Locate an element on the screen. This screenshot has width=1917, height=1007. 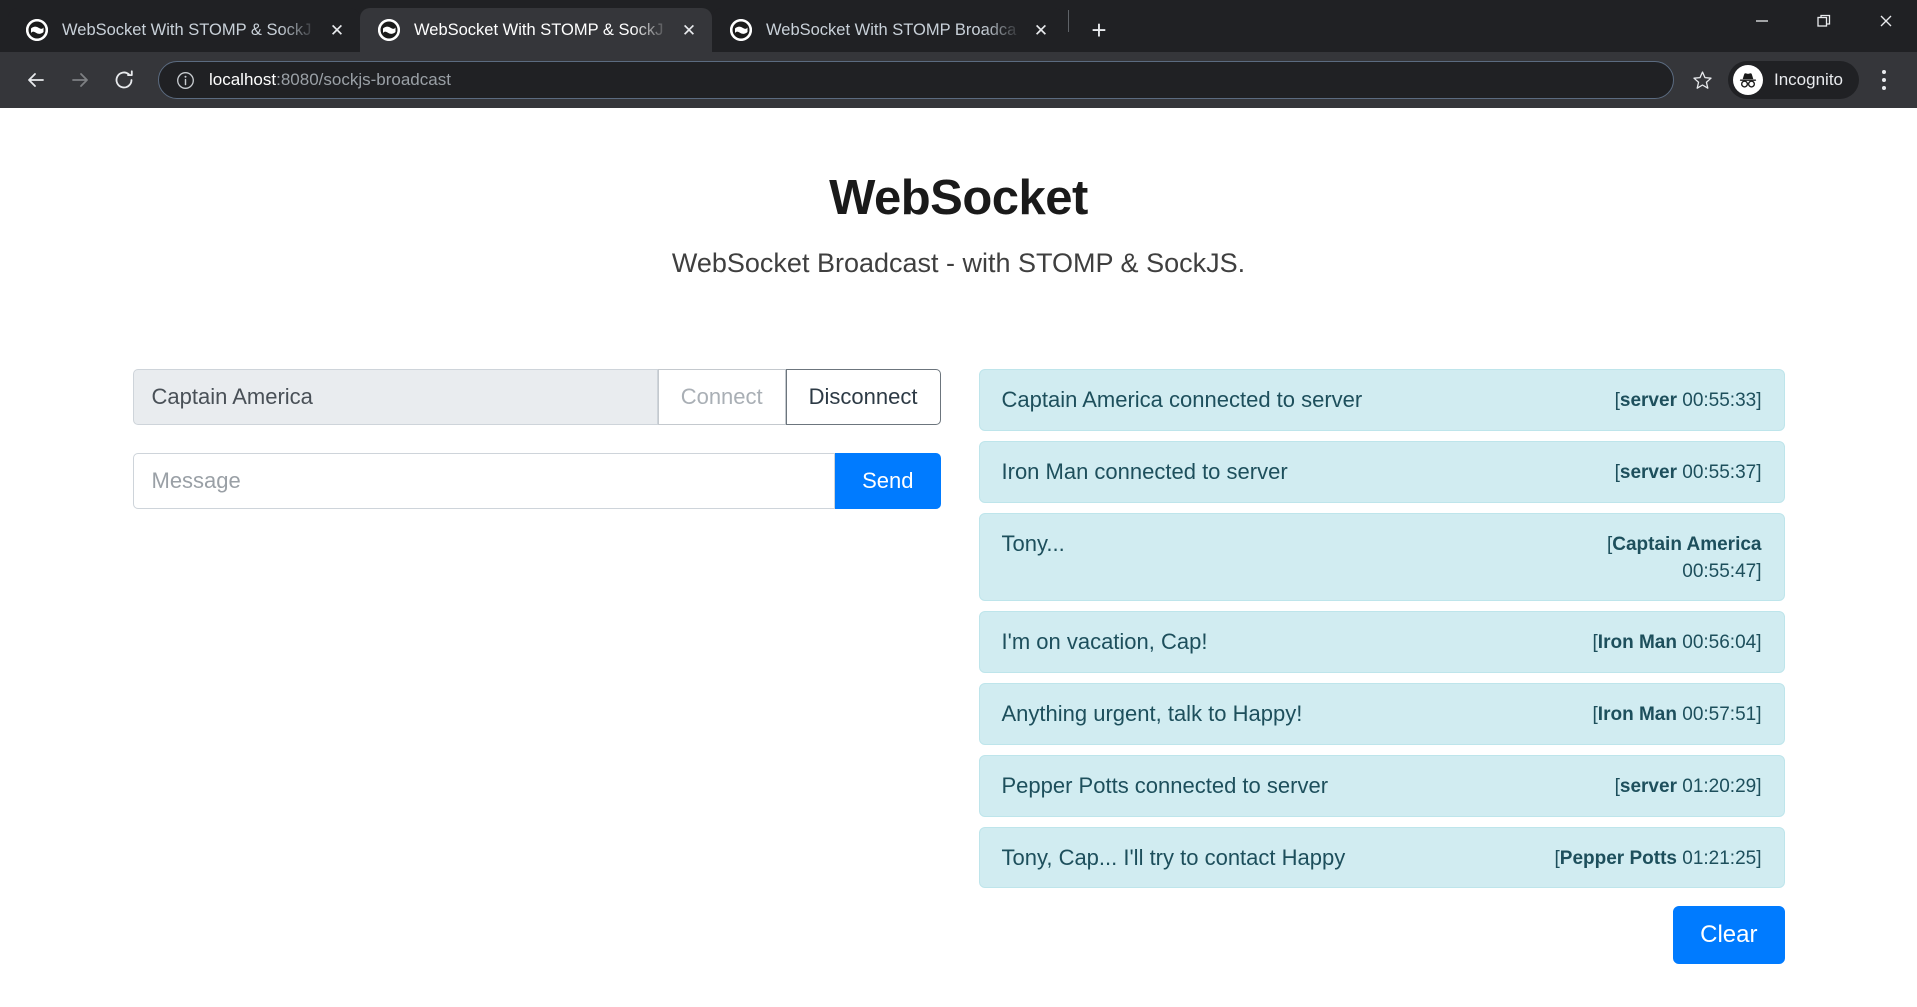
back-arrow-icon is located at coordinates (36, 80).